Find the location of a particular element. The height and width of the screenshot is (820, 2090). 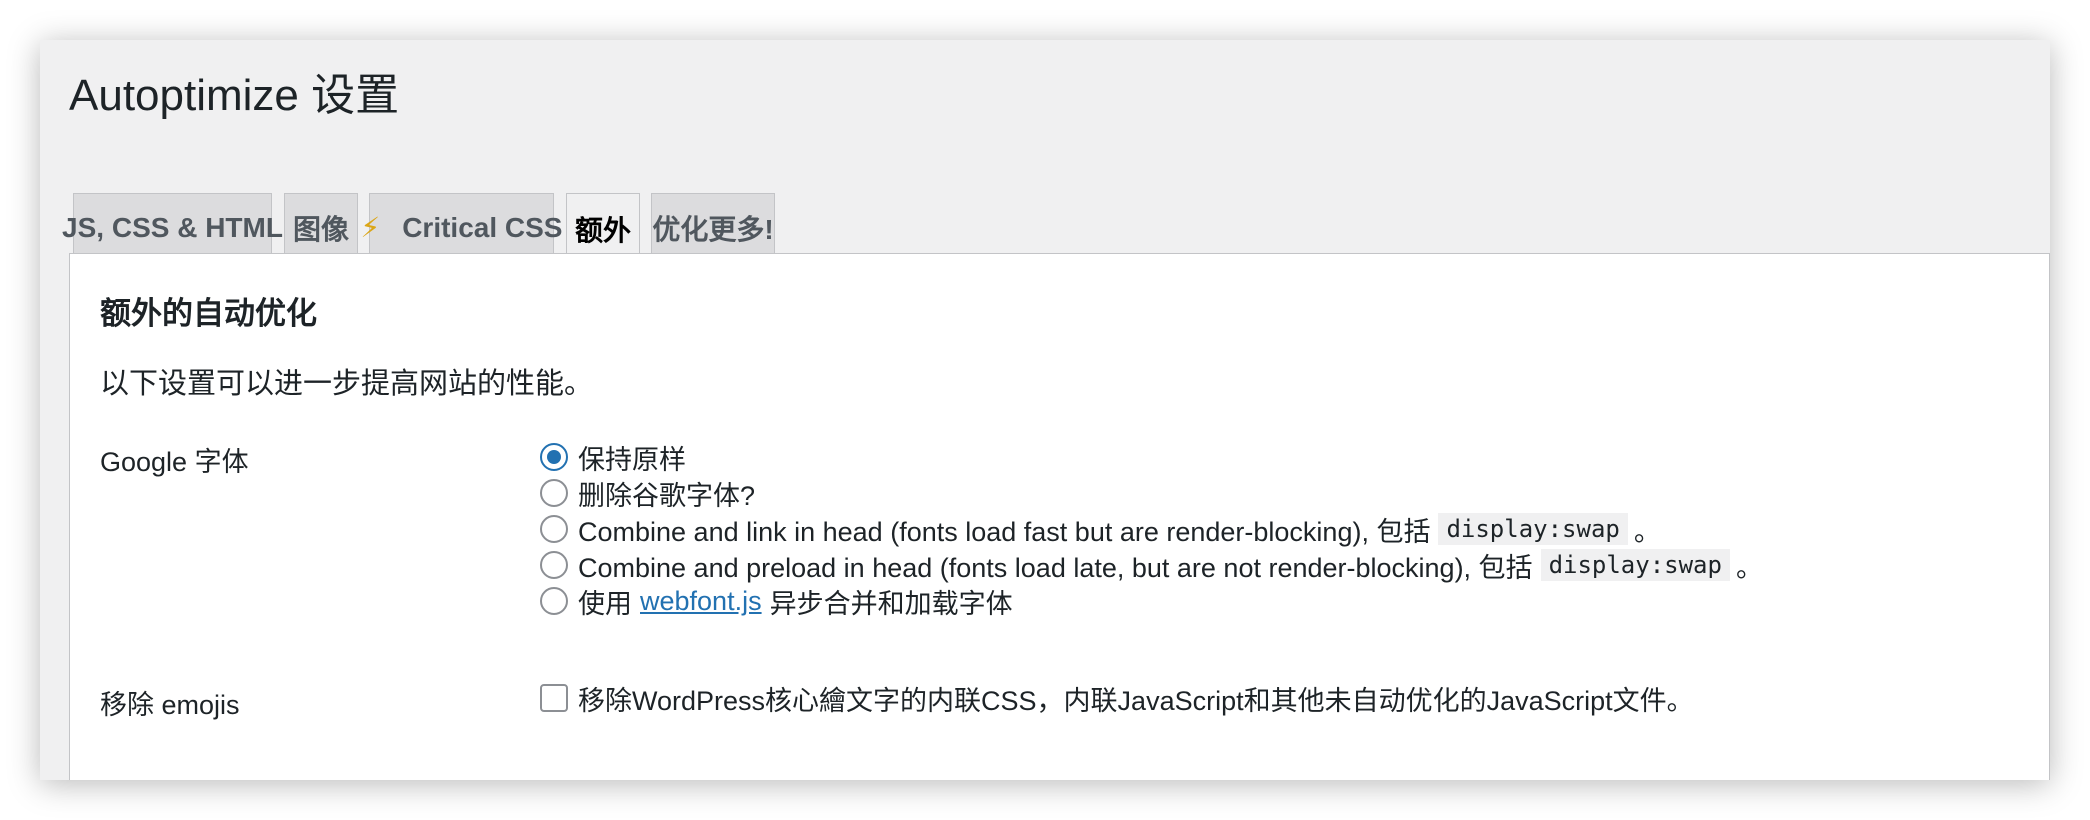

radio-dot is located at coordinates (554, 457).